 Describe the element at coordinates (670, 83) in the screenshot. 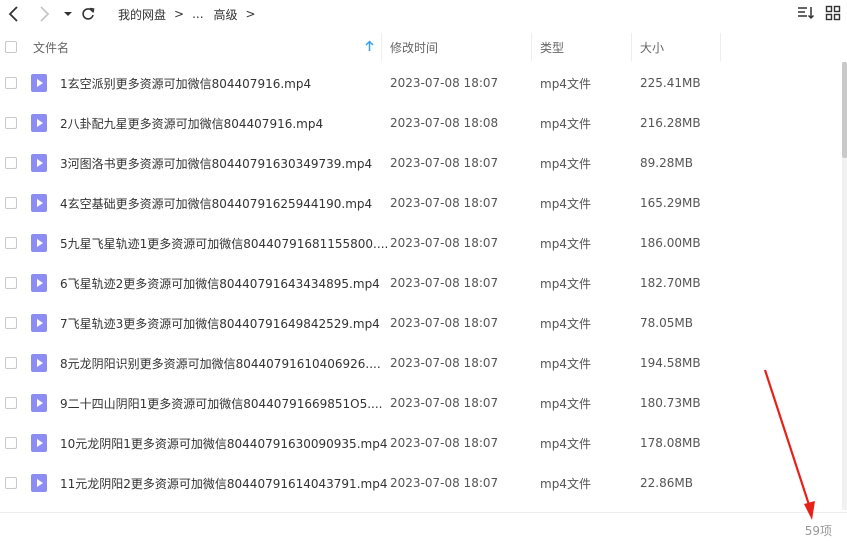

I see `file-size: 225.41MB` at that location.